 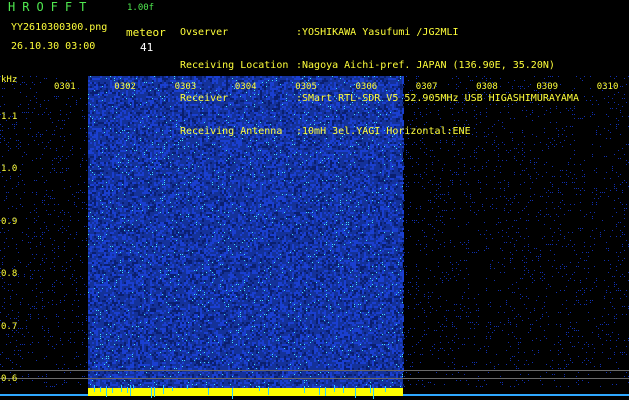 I want to click on time-label: 0310, so click(x=607, y=87).